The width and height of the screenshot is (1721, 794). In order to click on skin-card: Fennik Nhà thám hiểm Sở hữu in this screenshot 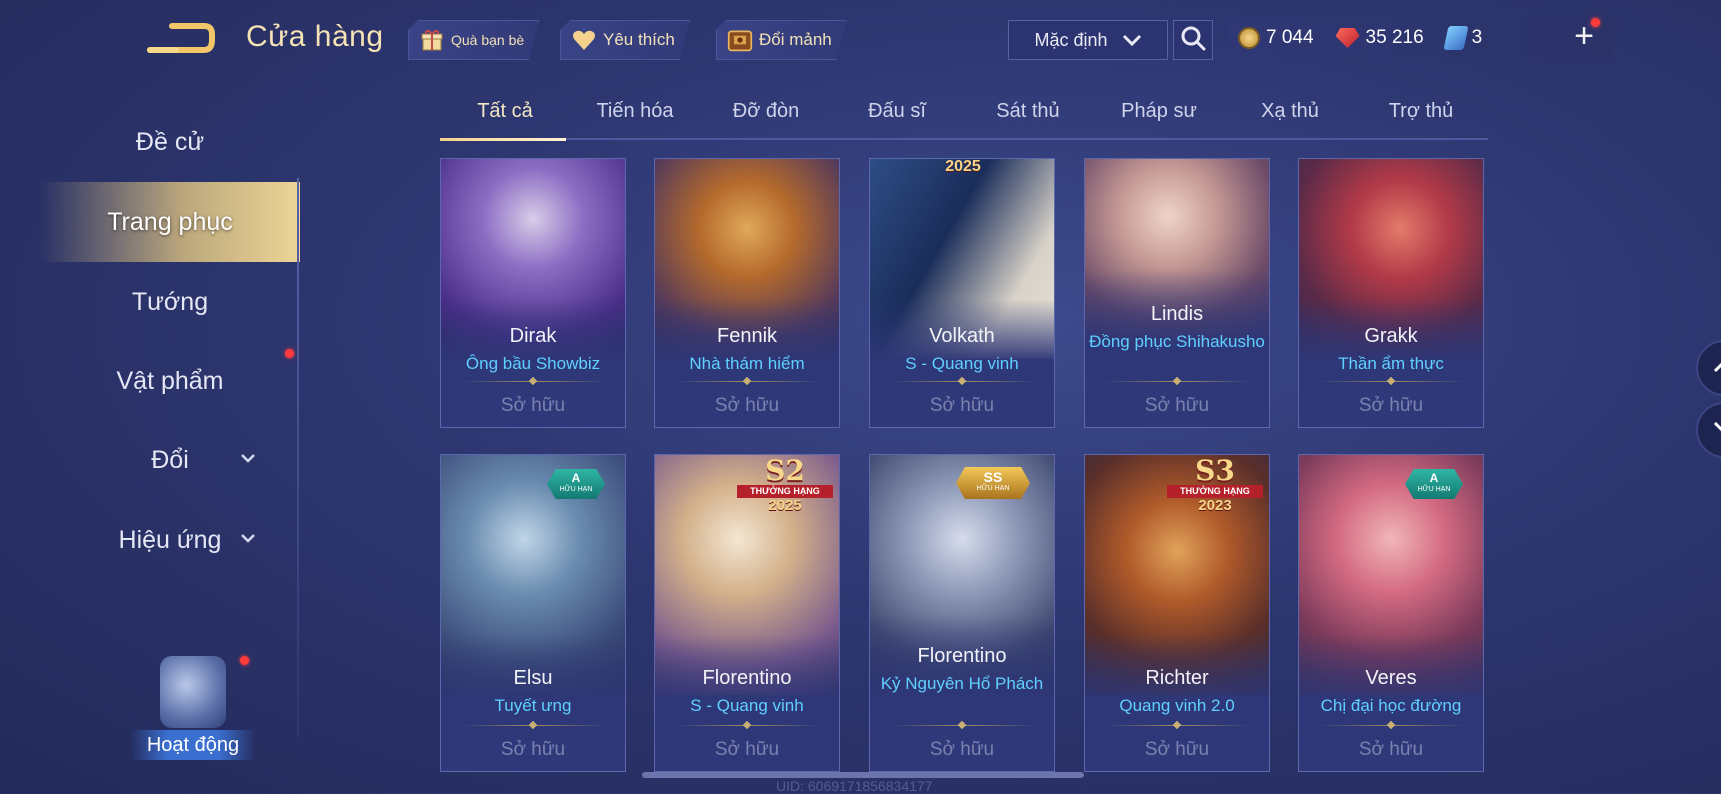, I will do `click(747, 293)`.